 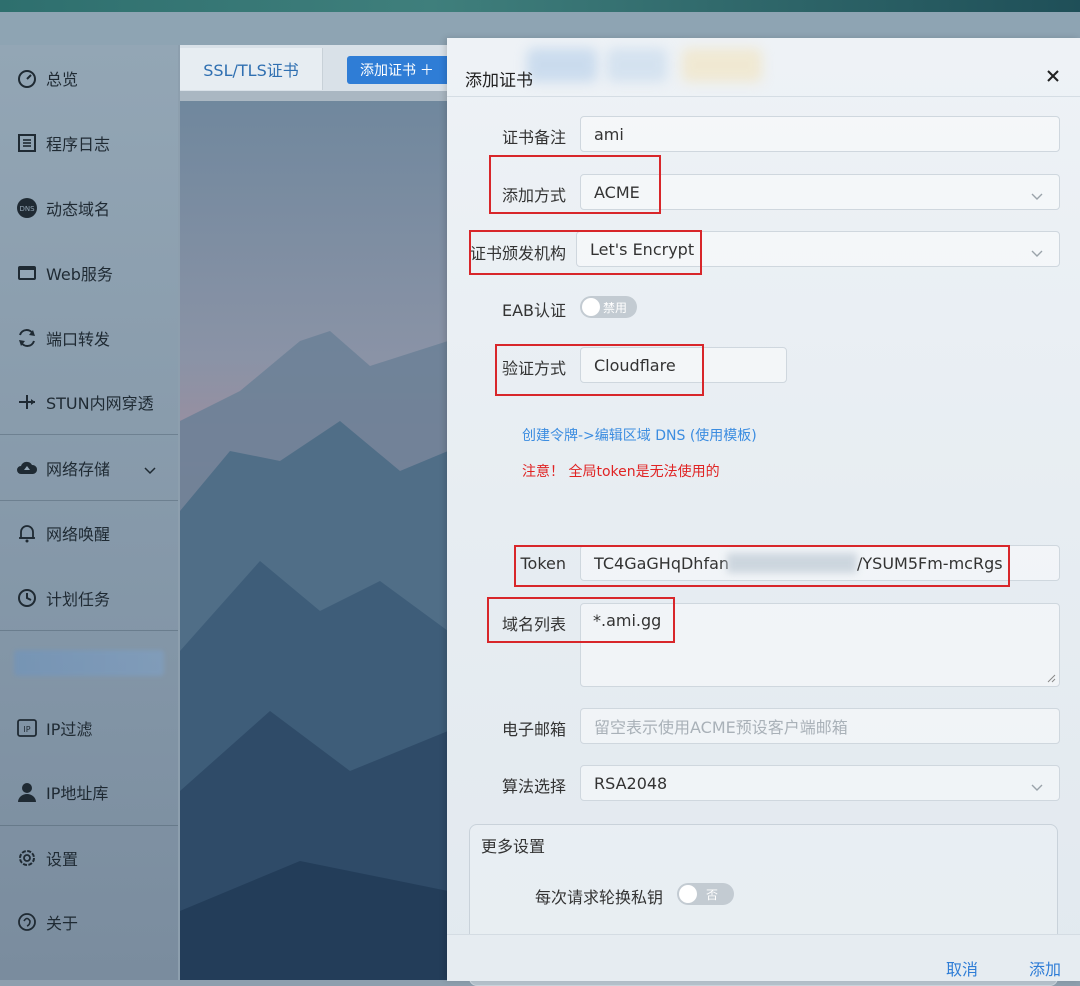 I want to click on sidebar-item-label: 程序日志, so click(x=78, y=144).